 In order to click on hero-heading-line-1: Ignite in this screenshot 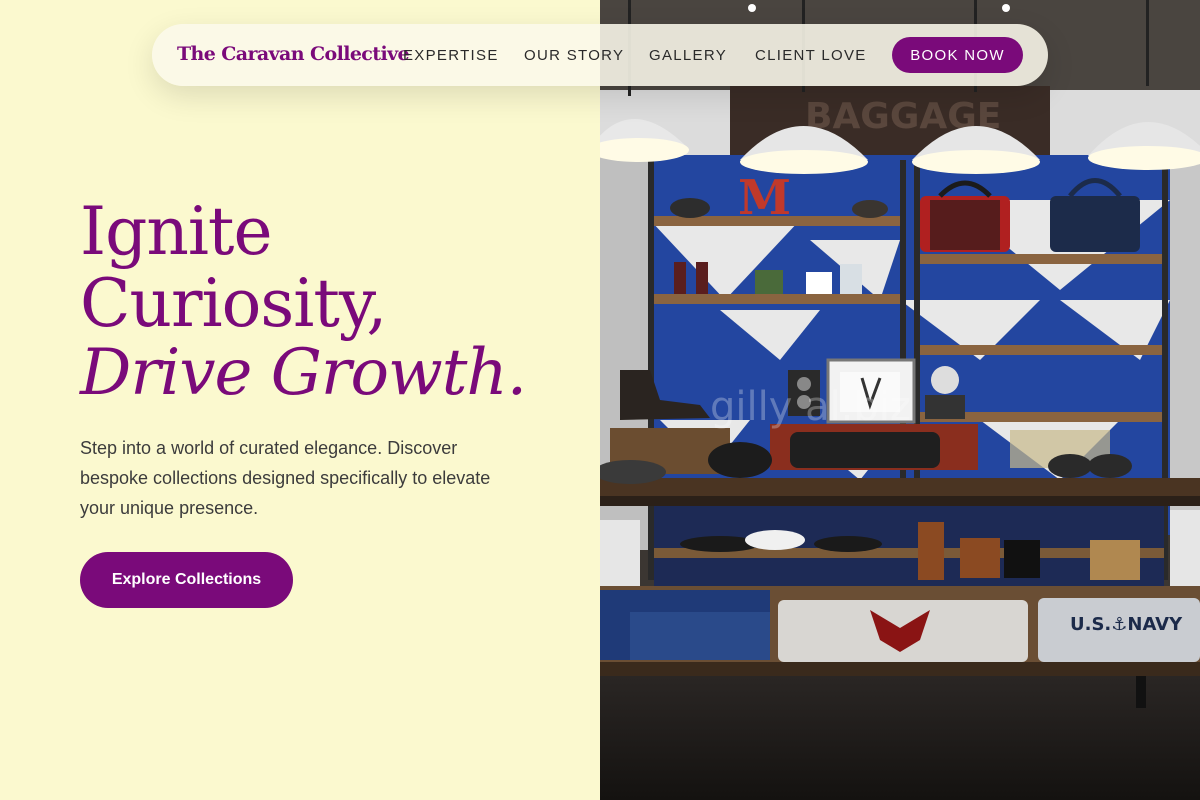, I will do `click(176, 231)`.